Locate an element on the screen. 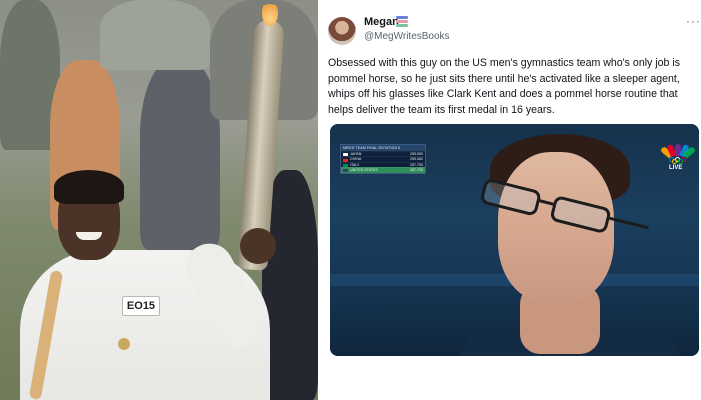 This screenshot has height=400, width=701. torchbearer-hair is located at coordinates (89, 187).